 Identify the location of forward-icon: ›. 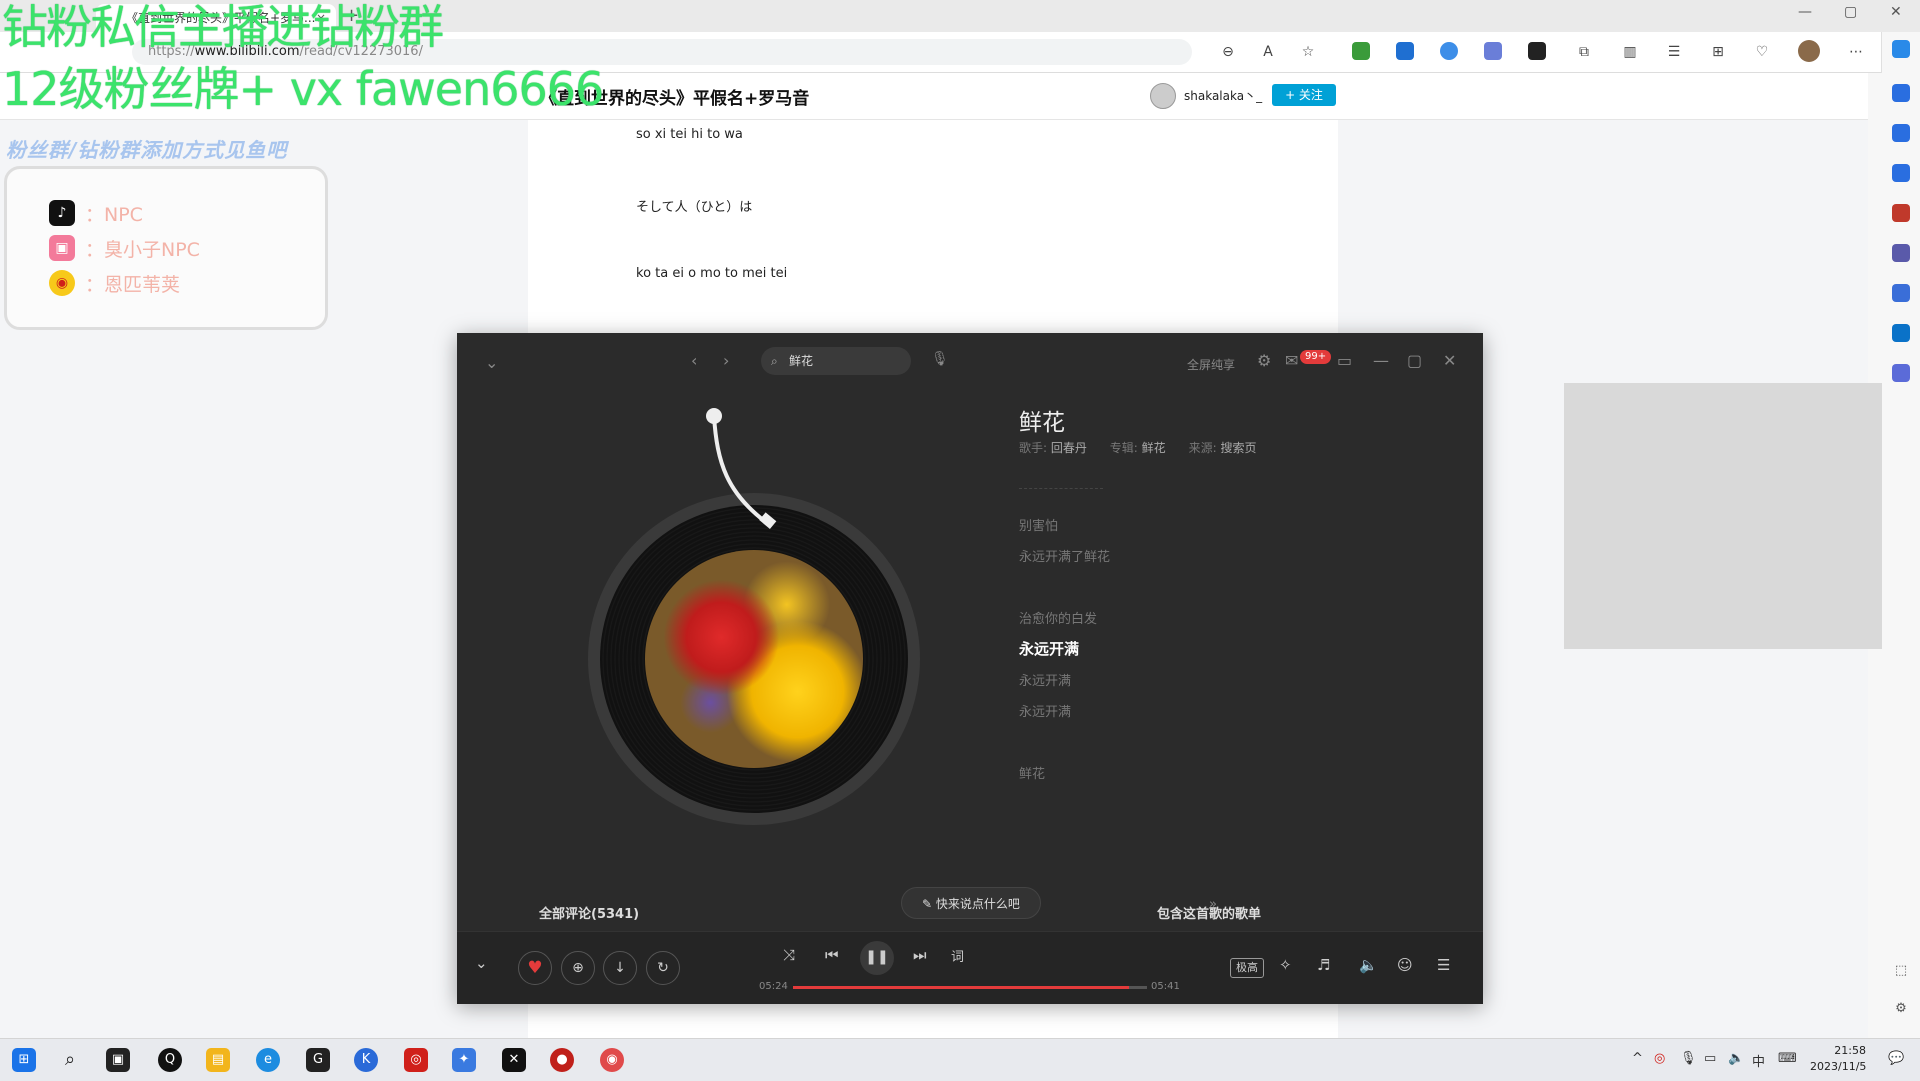
(726, 360).